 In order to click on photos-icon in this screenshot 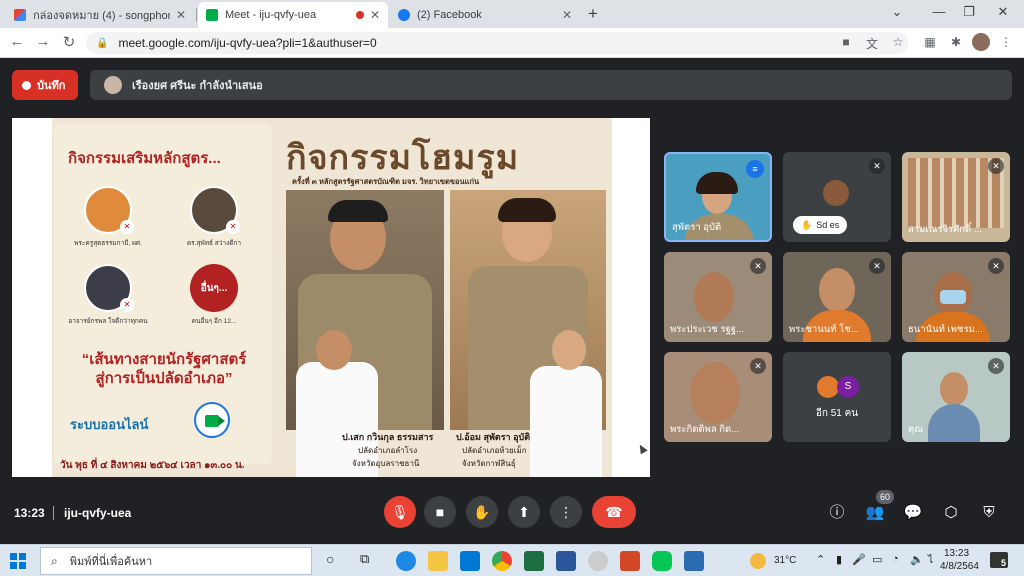, I will do `click(694, 561)`.